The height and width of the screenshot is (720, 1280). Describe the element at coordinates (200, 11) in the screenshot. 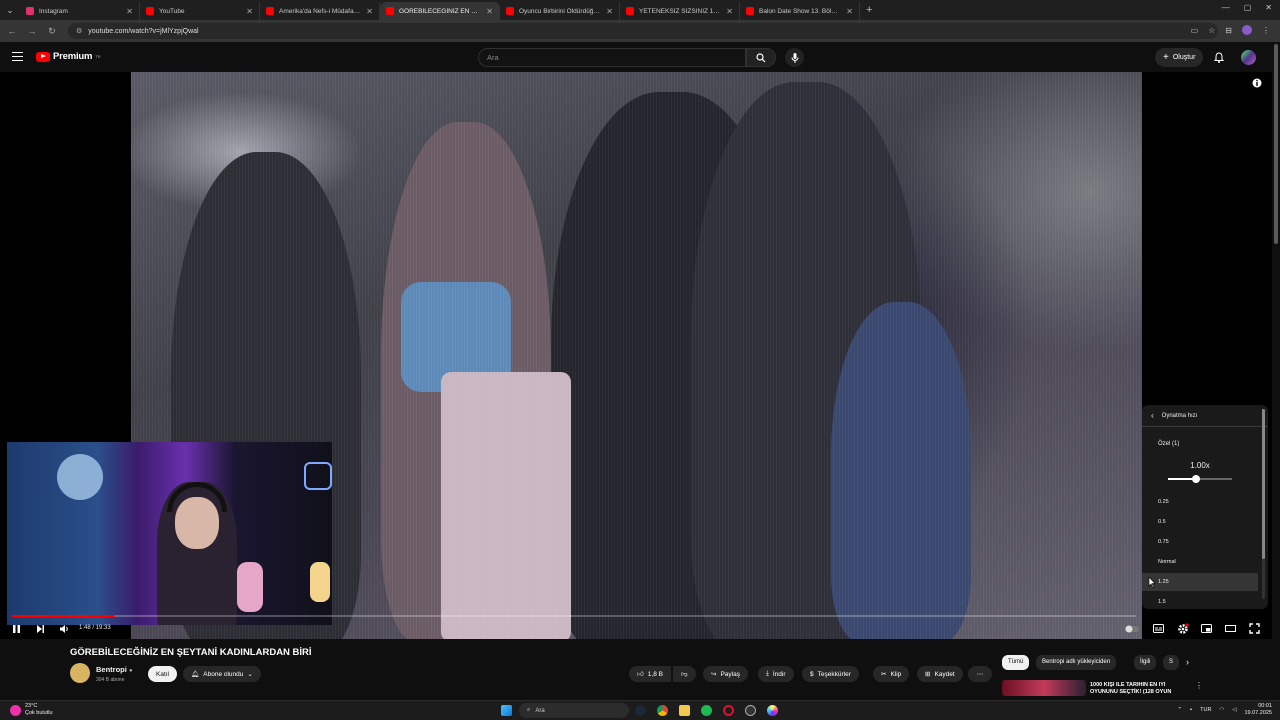

I see `browser-tab: YouTube ✕` at that location.